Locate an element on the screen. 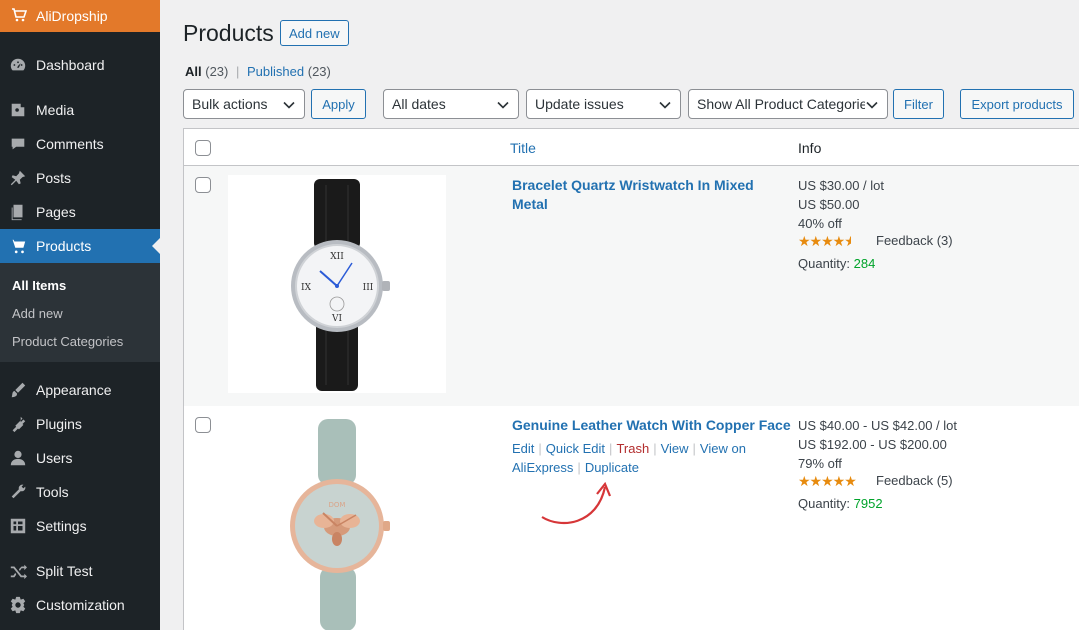  sidebar-item-settings: Settings is located at coordinates (80, 526).